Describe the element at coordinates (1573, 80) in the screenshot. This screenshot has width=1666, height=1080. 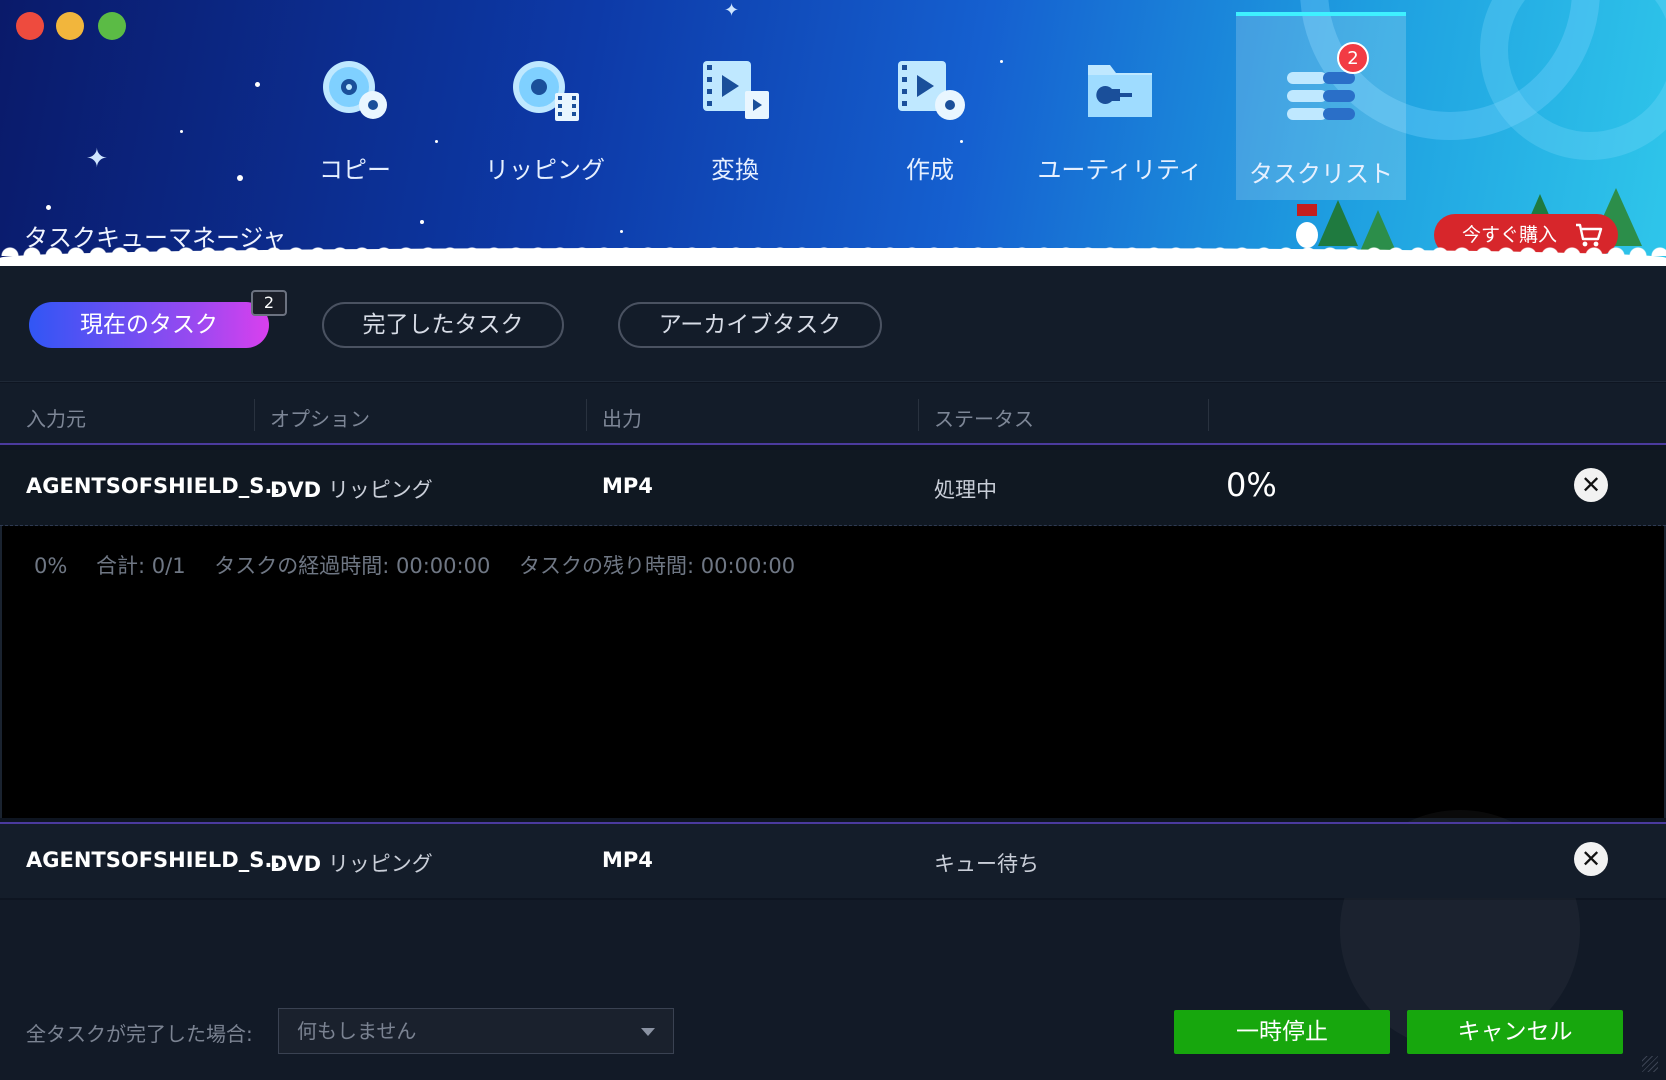
I see `decor-swirl` at that location.